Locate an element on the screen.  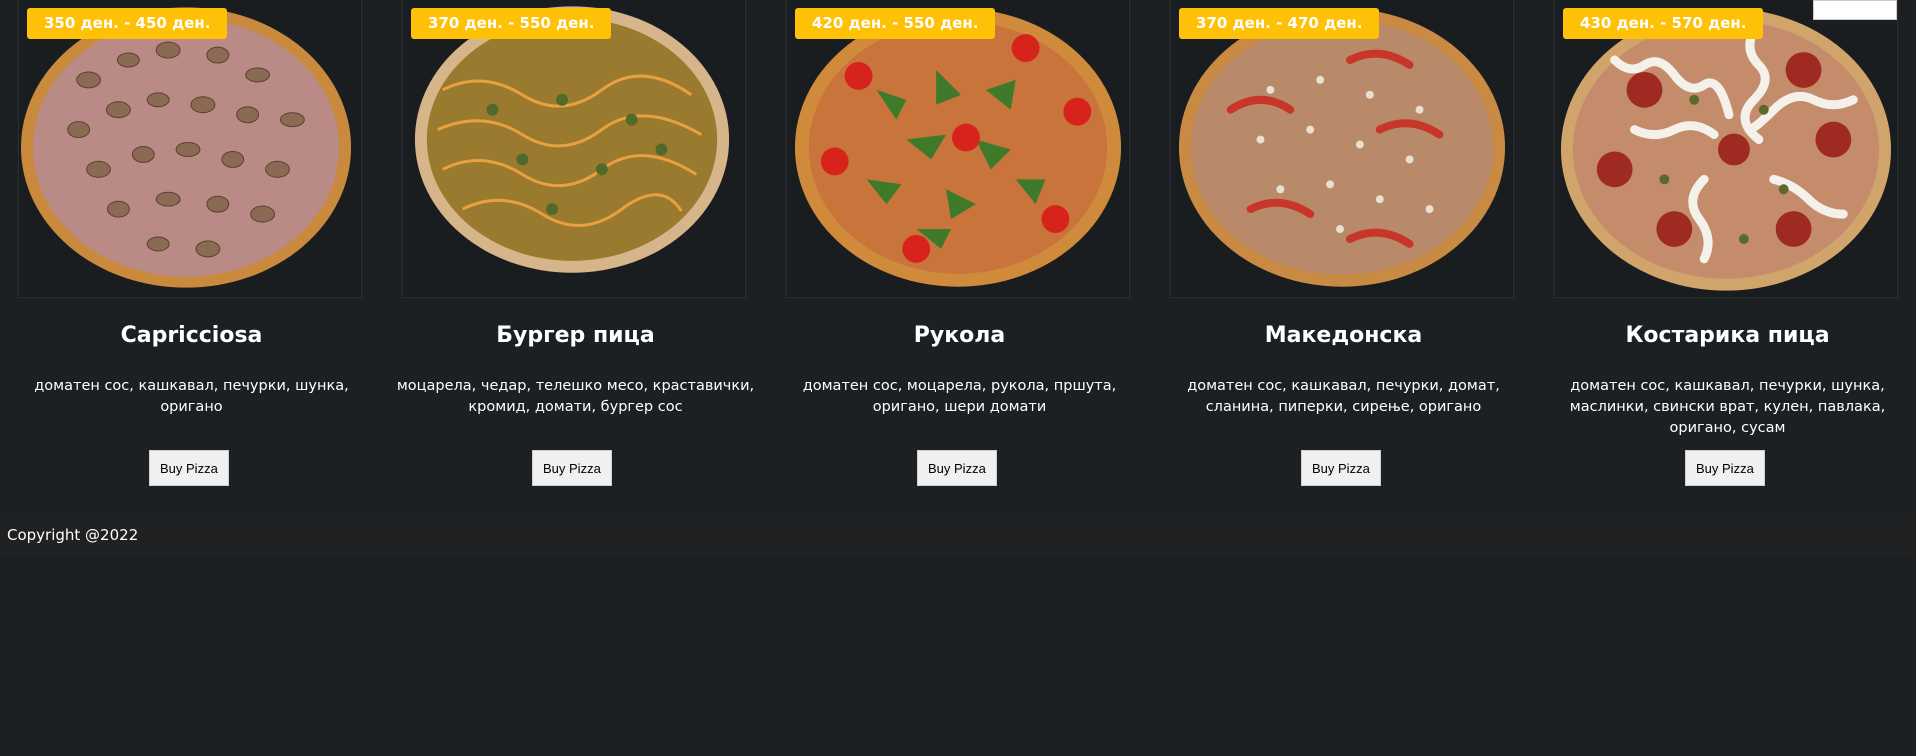
pizza-name: Capricciosa is located at coordinates (191, 335).